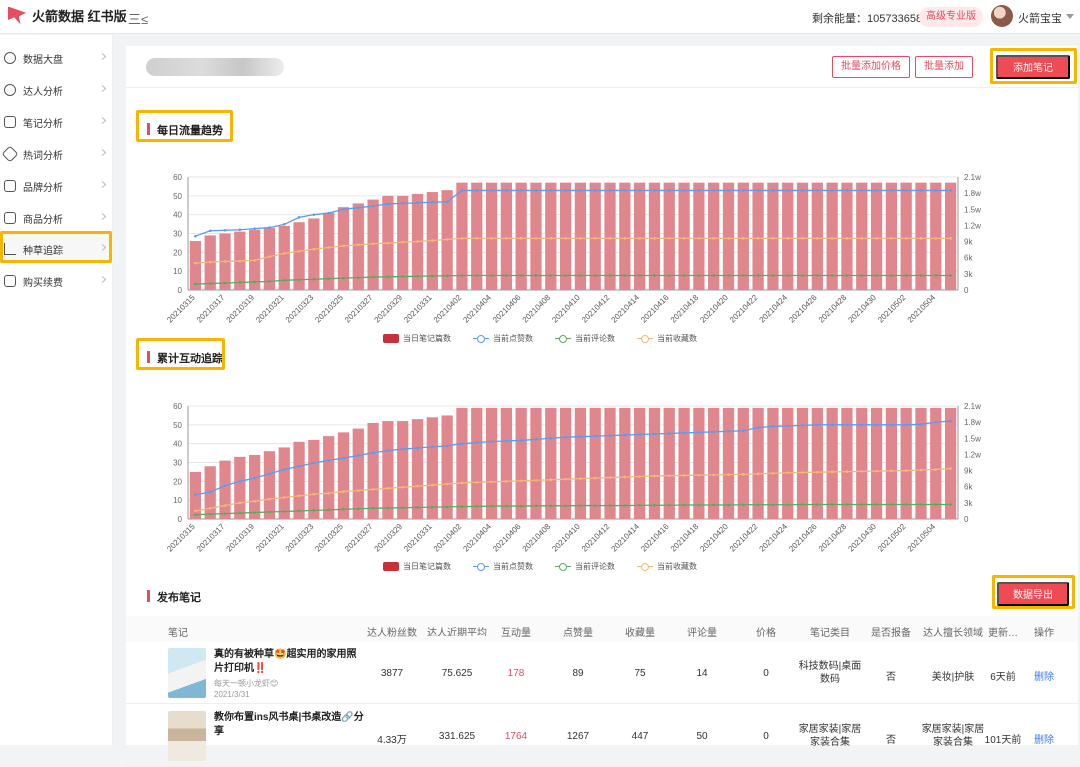 This screenshot has width=1080, height=767. Describe the element at coordinates (289, 662) in the screenshot. I see `note-title: 真的有被种草🤩超实用的家用照片打印机‼️` at that location.